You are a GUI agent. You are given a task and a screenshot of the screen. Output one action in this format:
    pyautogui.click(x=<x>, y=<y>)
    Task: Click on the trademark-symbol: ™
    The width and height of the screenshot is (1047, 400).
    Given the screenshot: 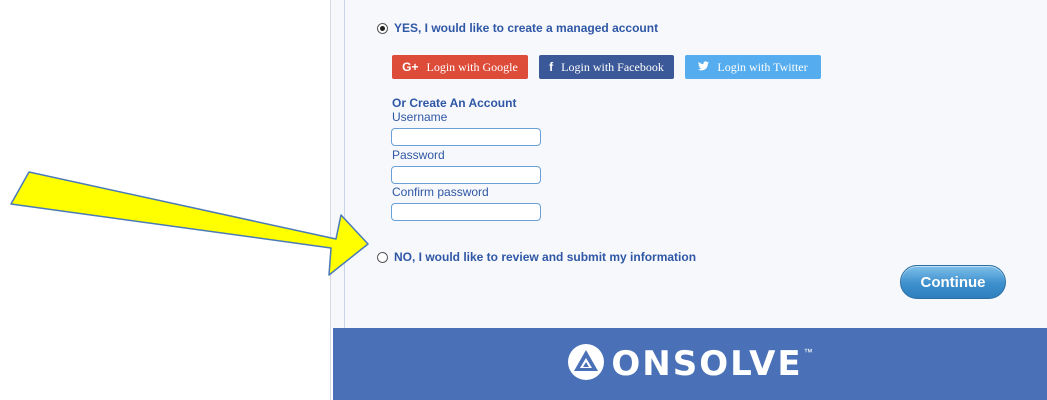 What is the action you would take?
    pyautogui.click(x=808, y=352)
    